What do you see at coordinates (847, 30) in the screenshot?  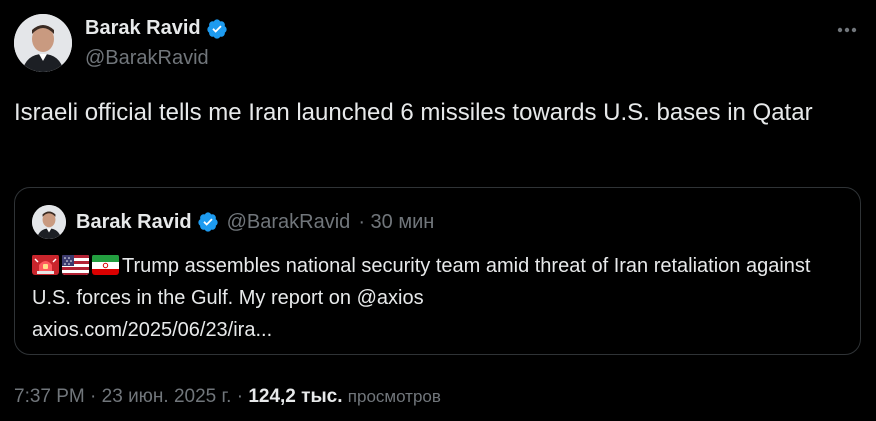 I see `more-options-icon` at bounding box center [847, 30].